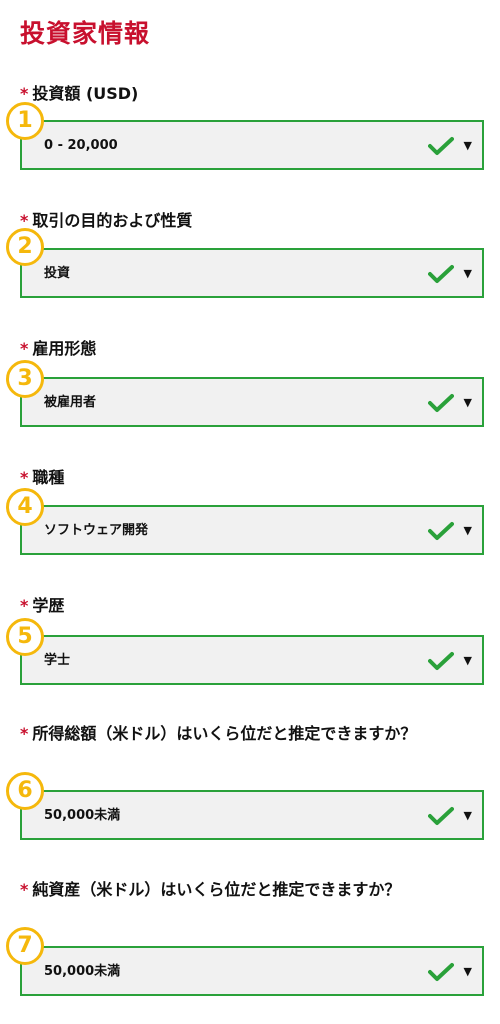  Describe the element at coordinates (70, 402) in the screenshot. I see `select-value: 被雇用者` at that location.